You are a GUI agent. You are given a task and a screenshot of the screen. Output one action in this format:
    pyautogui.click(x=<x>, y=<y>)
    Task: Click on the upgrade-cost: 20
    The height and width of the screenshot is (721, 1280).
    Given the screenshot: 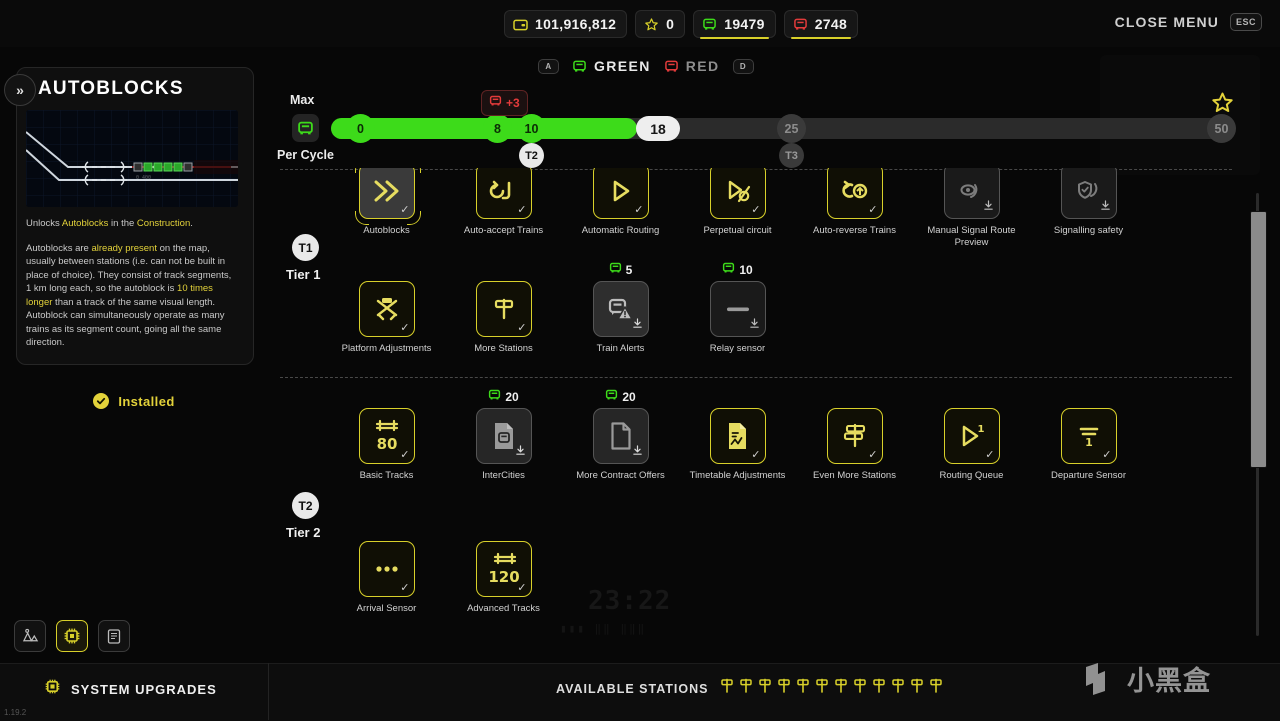 What is the action you would take?
    pyautogui.click(x=620, y=397)
    